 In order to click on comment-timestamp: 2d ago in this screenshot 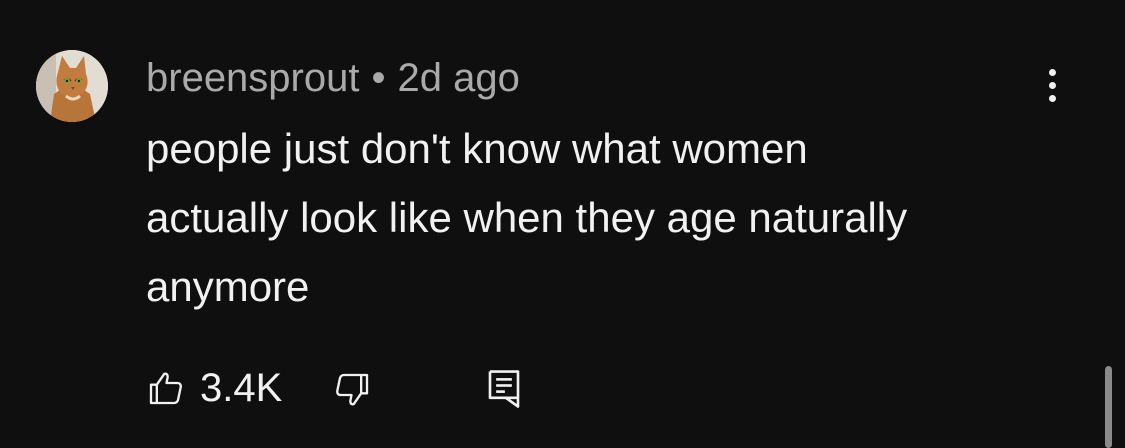, I will do `click(458, 78)`.